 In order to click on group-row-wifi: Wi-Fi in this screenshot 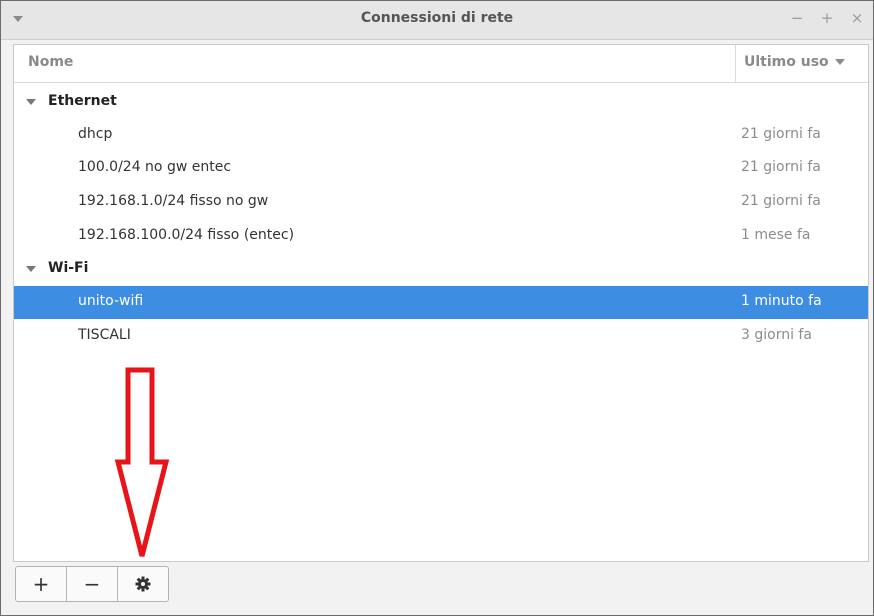, I will do `click(441, 269)`.